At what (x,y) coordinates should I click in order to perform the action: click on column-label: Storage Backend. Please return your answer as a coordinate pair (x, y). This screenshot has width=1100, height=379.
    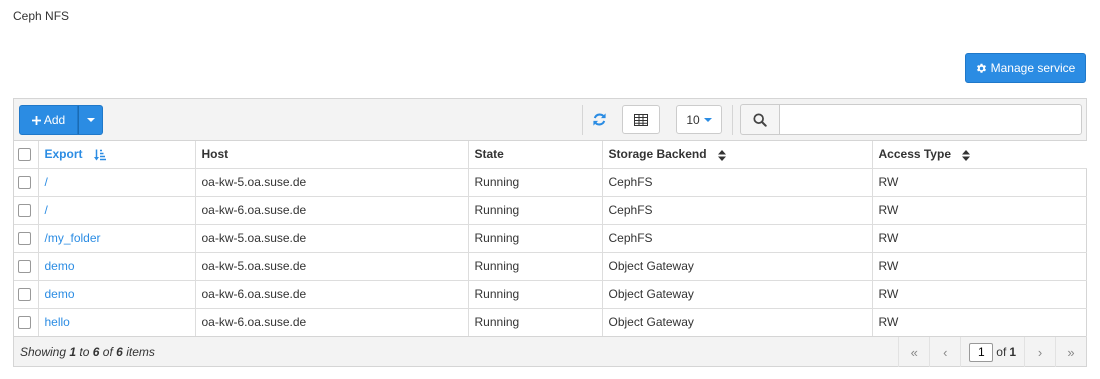
    Looking at the image, I should click on (657, 154).